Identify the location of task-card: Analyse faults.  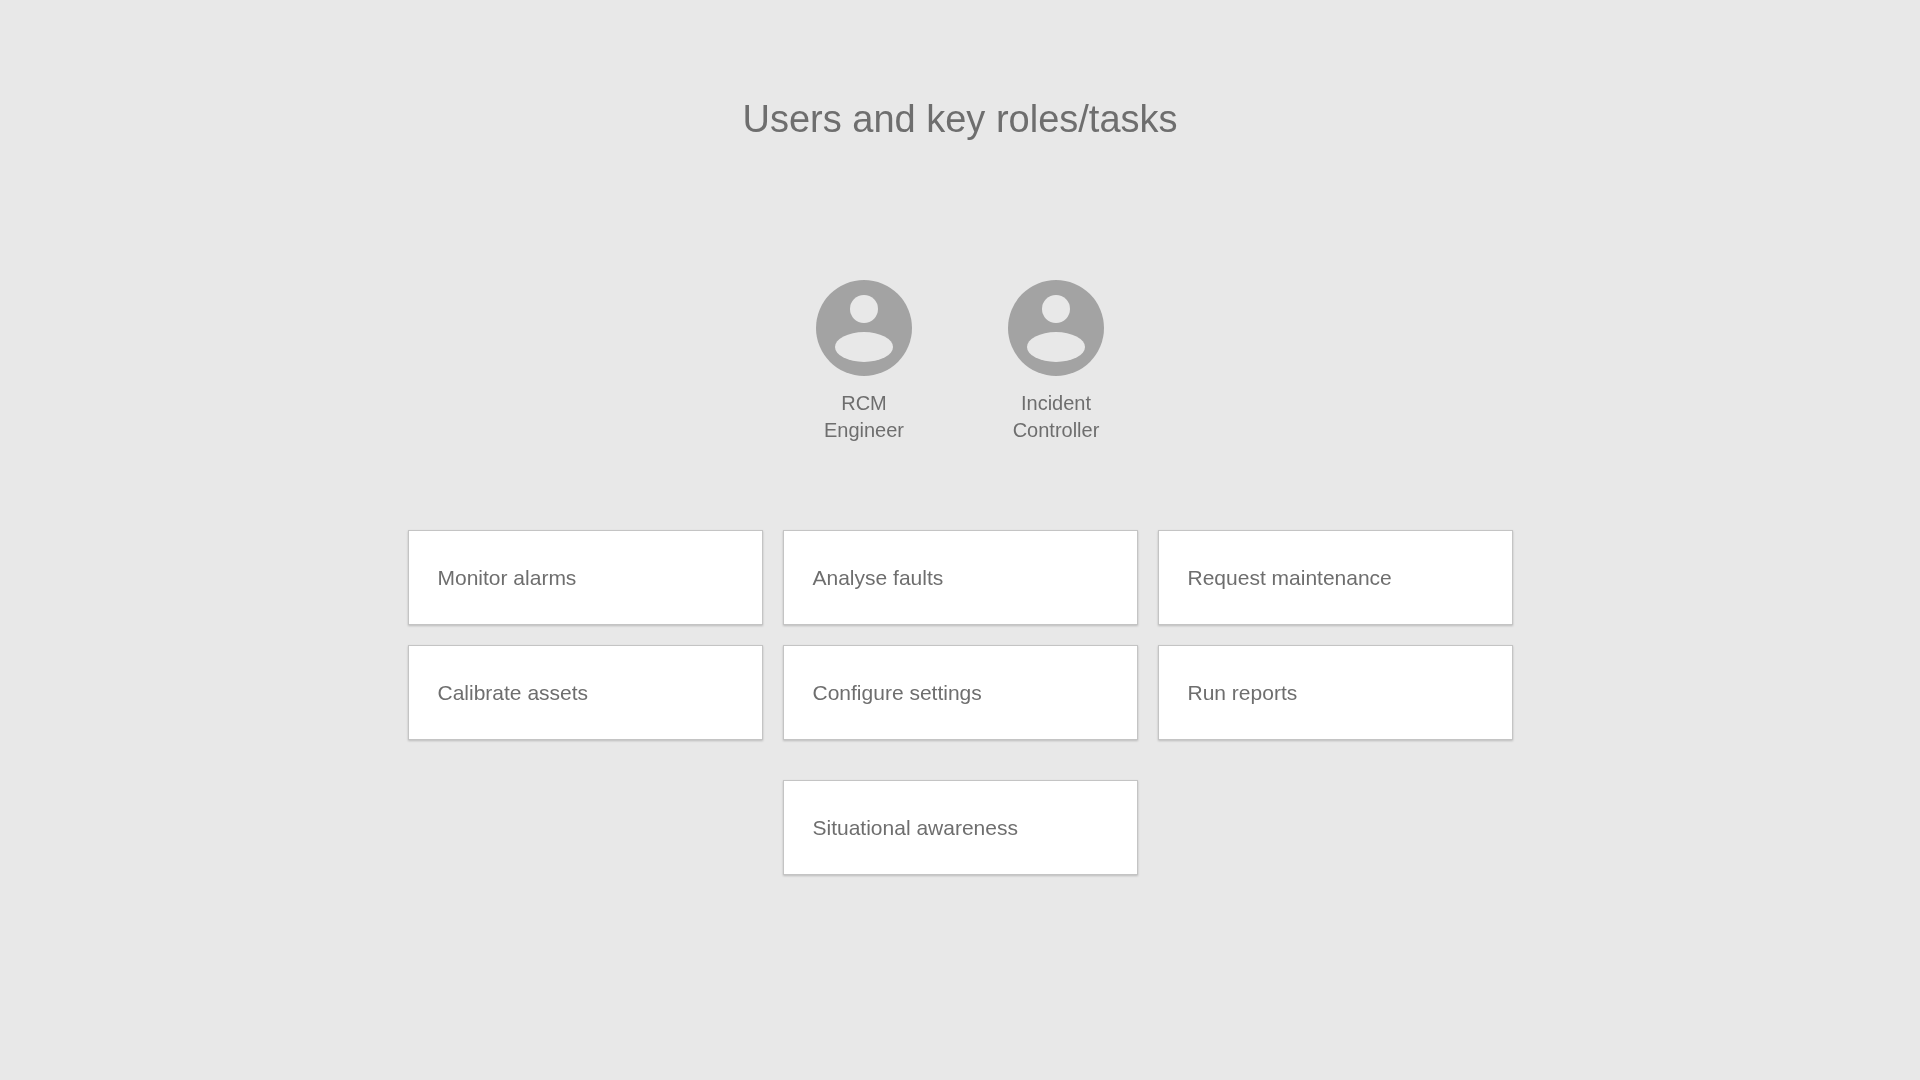
(960, 577).